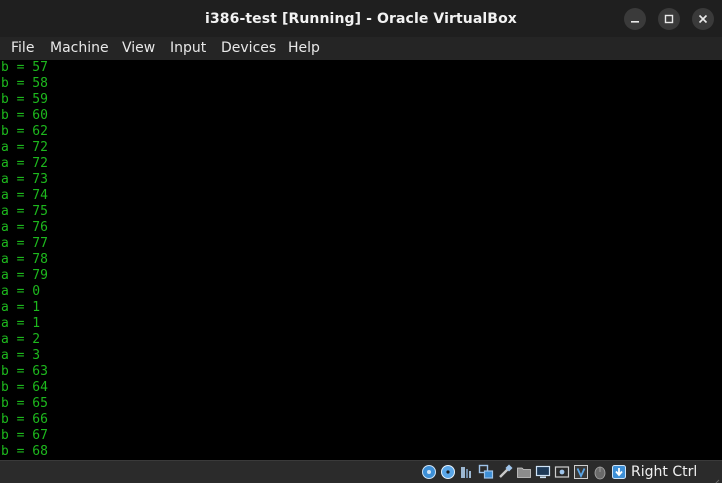  What do you see at coordinates (24, 67) in the screenshot?
I see `console-line: b = 57` at bounding box center [24, 67].